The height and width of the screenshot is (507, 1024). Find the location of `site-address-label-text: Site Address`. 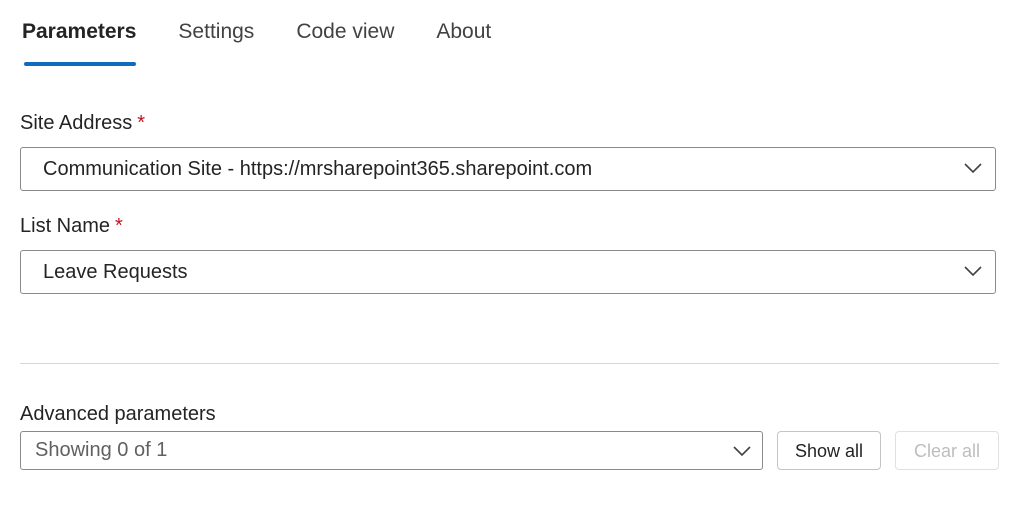

site-address-label-text: Site Address is located at coordinates (76, 123).